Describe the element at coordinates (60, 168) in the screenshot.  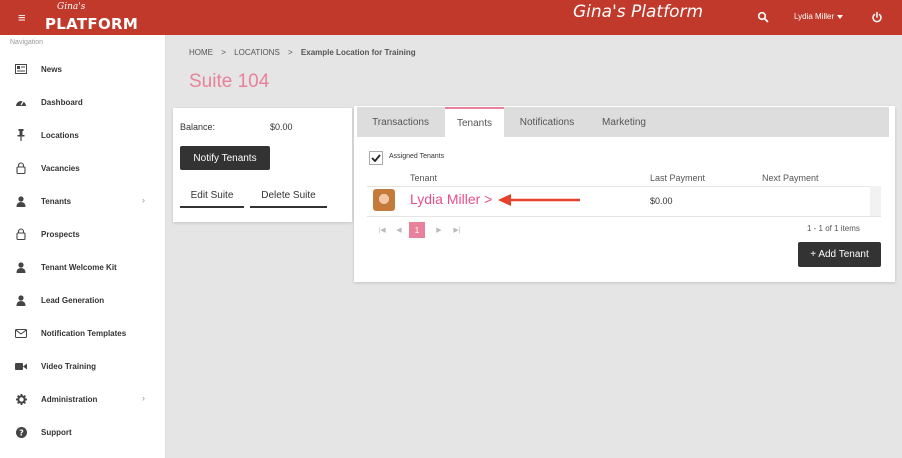
I see `sidebar-item-label: Vacancies` at that location.